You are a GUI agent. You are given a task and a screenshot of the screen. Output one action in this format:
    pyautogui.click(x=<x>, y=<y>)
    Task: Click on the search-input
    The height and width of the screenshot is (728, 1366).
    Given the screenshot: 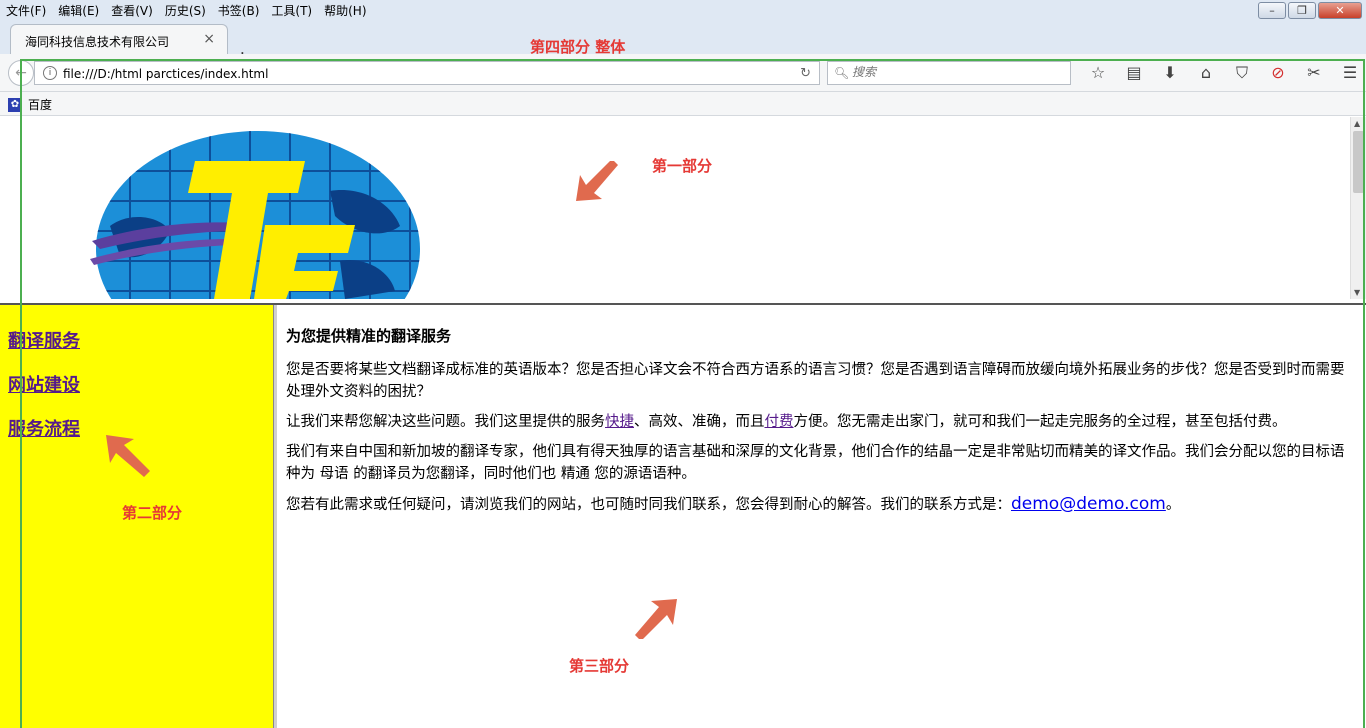 What is the action you would take?
    pyautogui.click(x=957, y=72)
    